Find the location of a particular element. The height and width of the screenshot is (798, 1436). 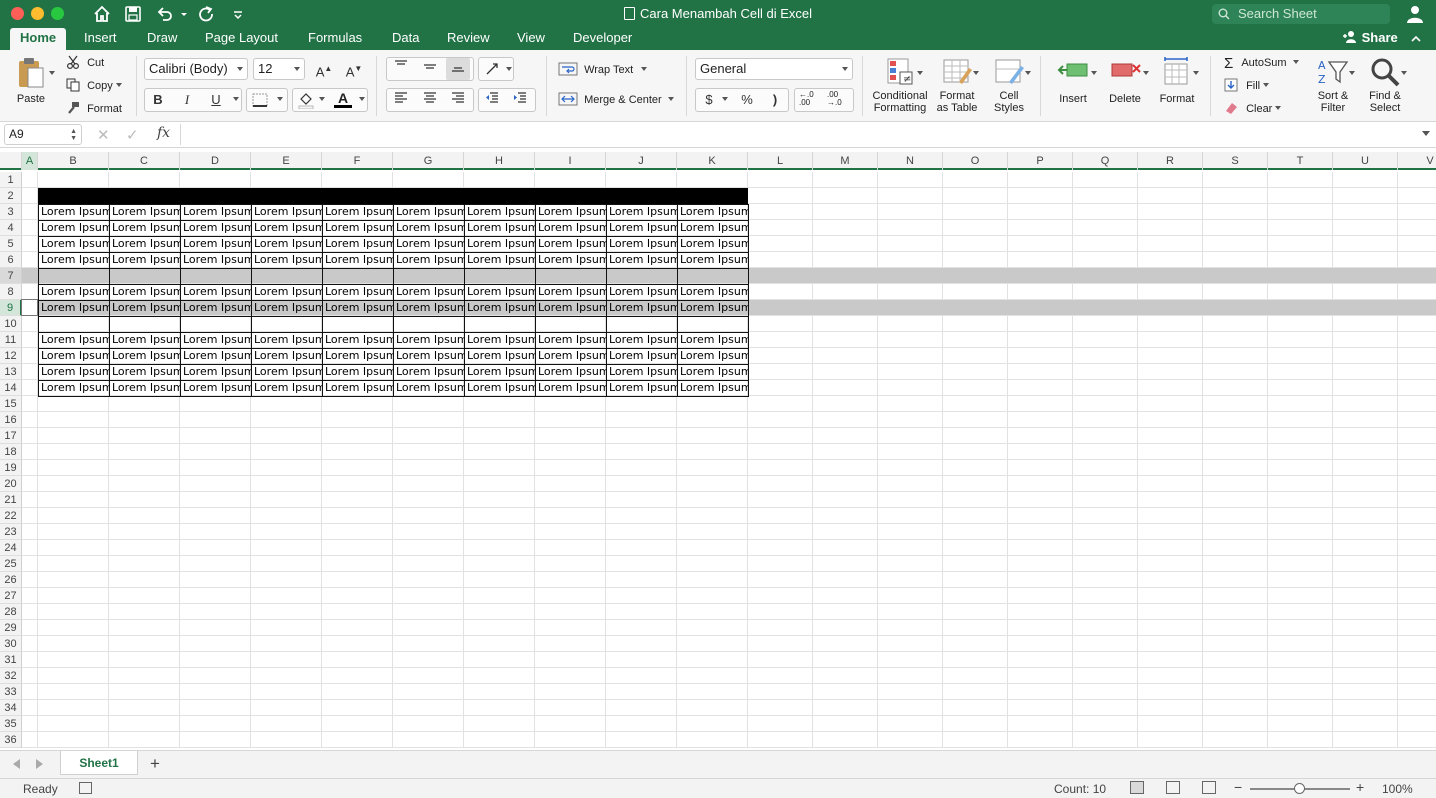

table-cell-b3: Lorem Ipsum is located at coordinates (74, 212).